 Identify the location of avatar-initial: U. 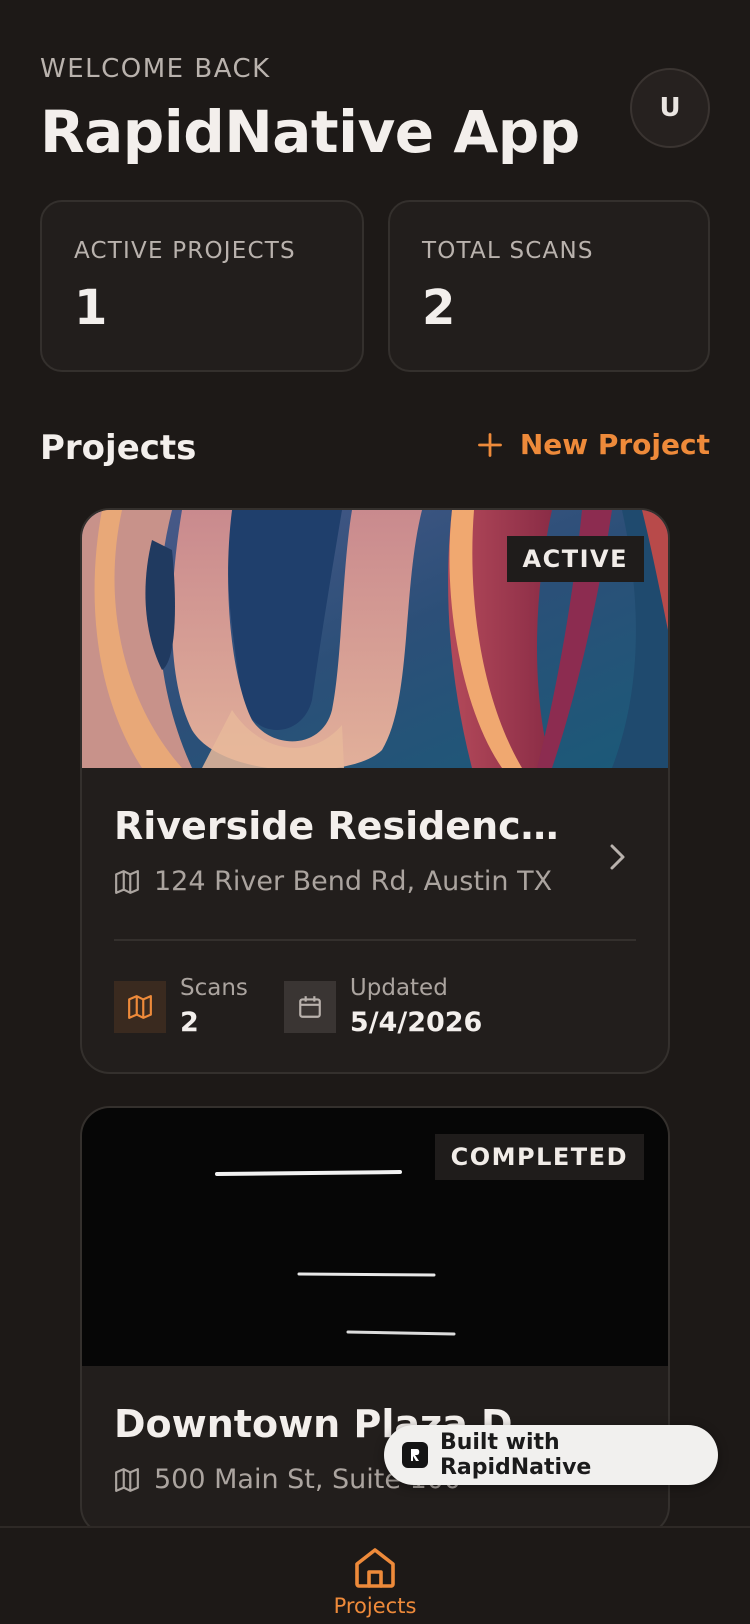
(670, 108).